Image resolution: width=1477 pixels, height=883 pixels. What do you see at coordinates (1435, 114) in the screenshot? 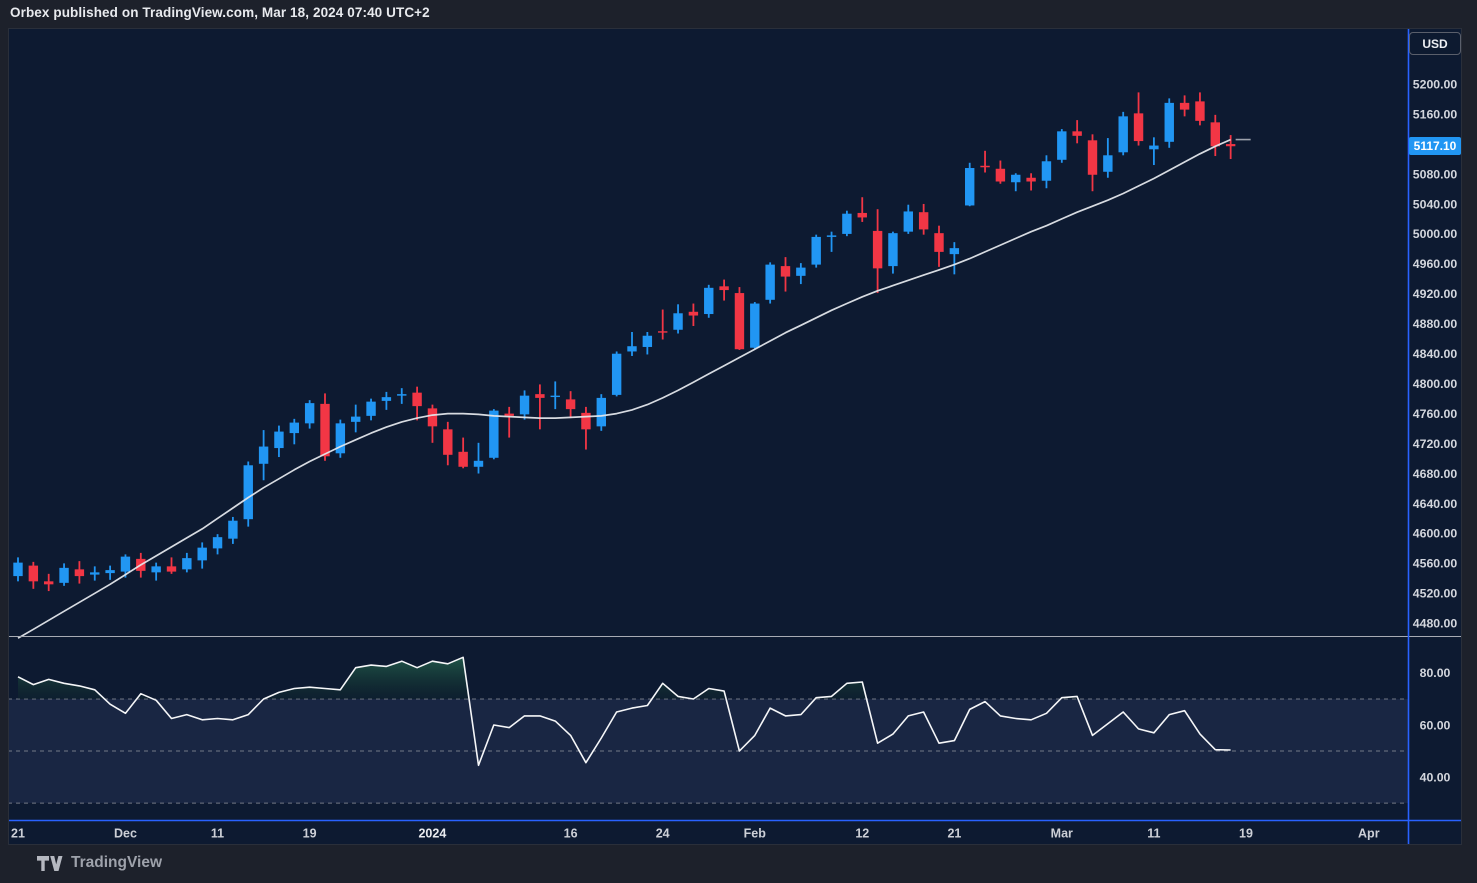
I see `price-tick-label: 5160.00` at bounding box center [1435, 114].